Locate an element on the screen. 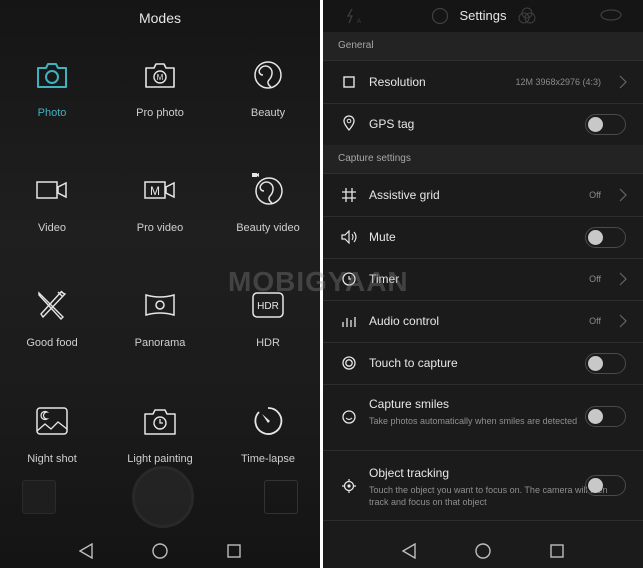 Image resolution: width=643 pixels, height=568 pixels. modes-title: Modes is located at coordinates (160, 18).